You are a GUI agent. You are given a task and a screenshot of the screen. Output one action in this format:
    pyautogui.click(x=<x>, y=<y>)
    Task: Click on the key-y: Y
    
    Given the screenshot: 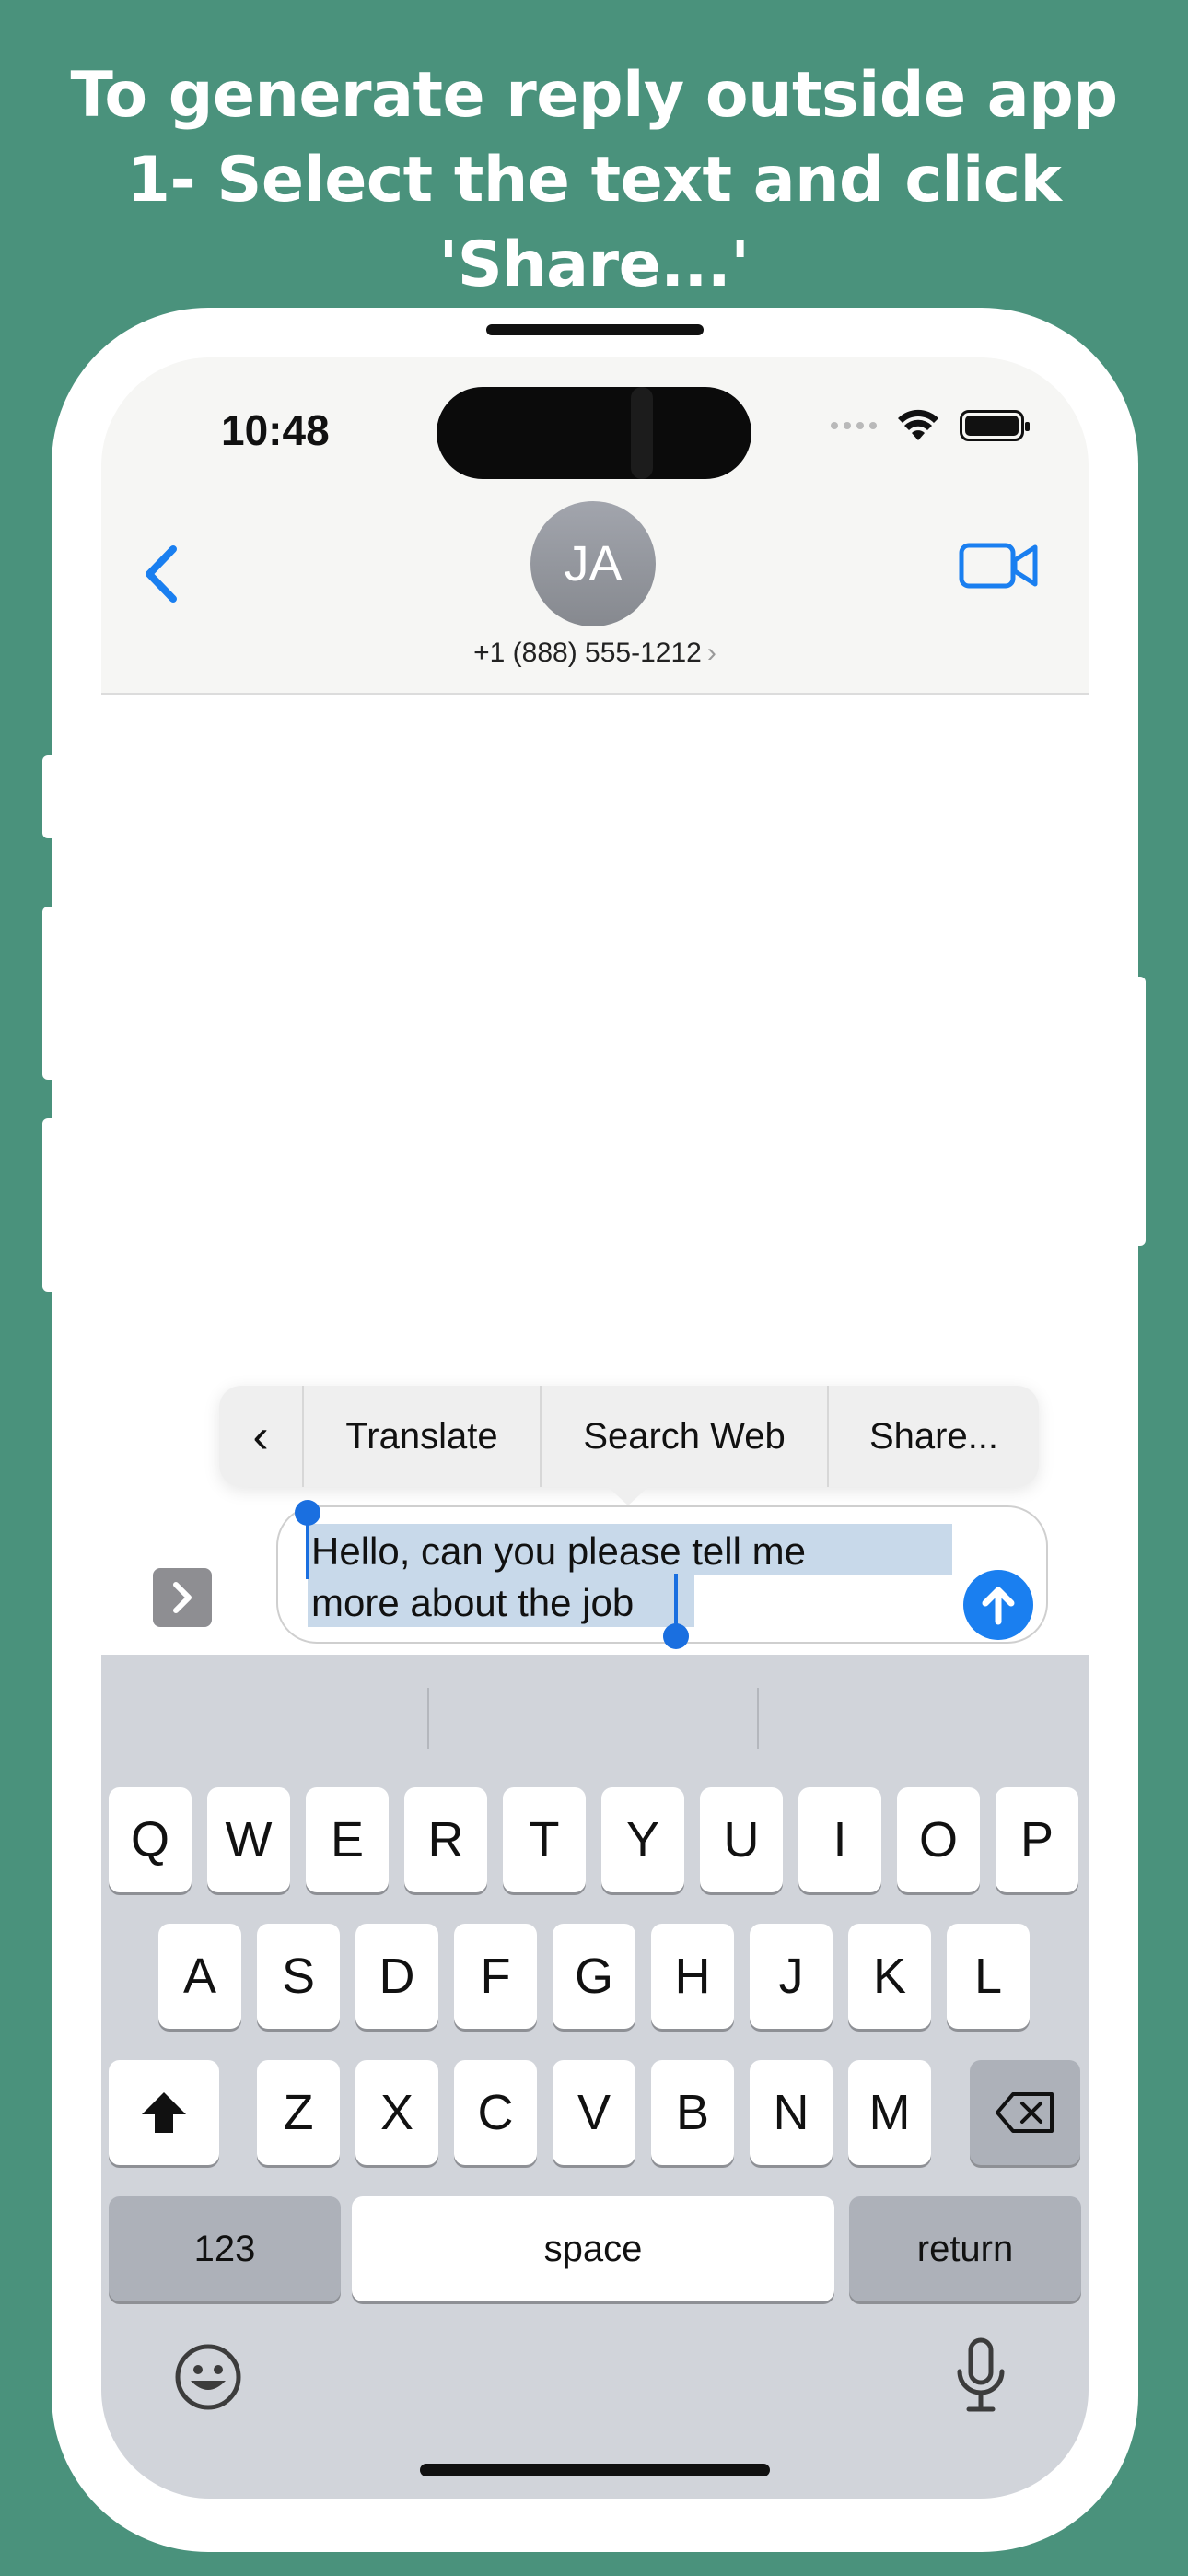 What is the action you would take?
    pyautogui.click(x=642, y=1839)
    